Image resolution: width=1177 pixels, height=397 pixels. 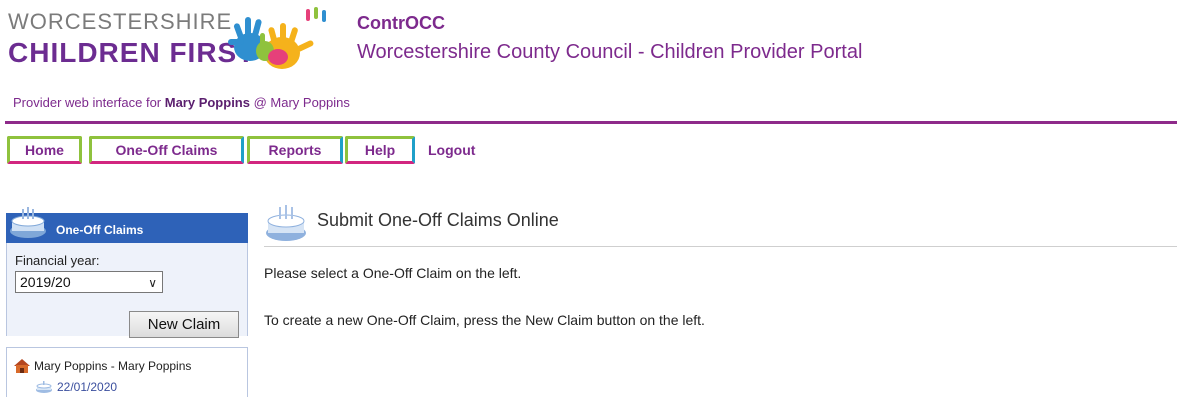 I want to click on provider-prefix: Provider web interface for, so click(x=89, y=102).